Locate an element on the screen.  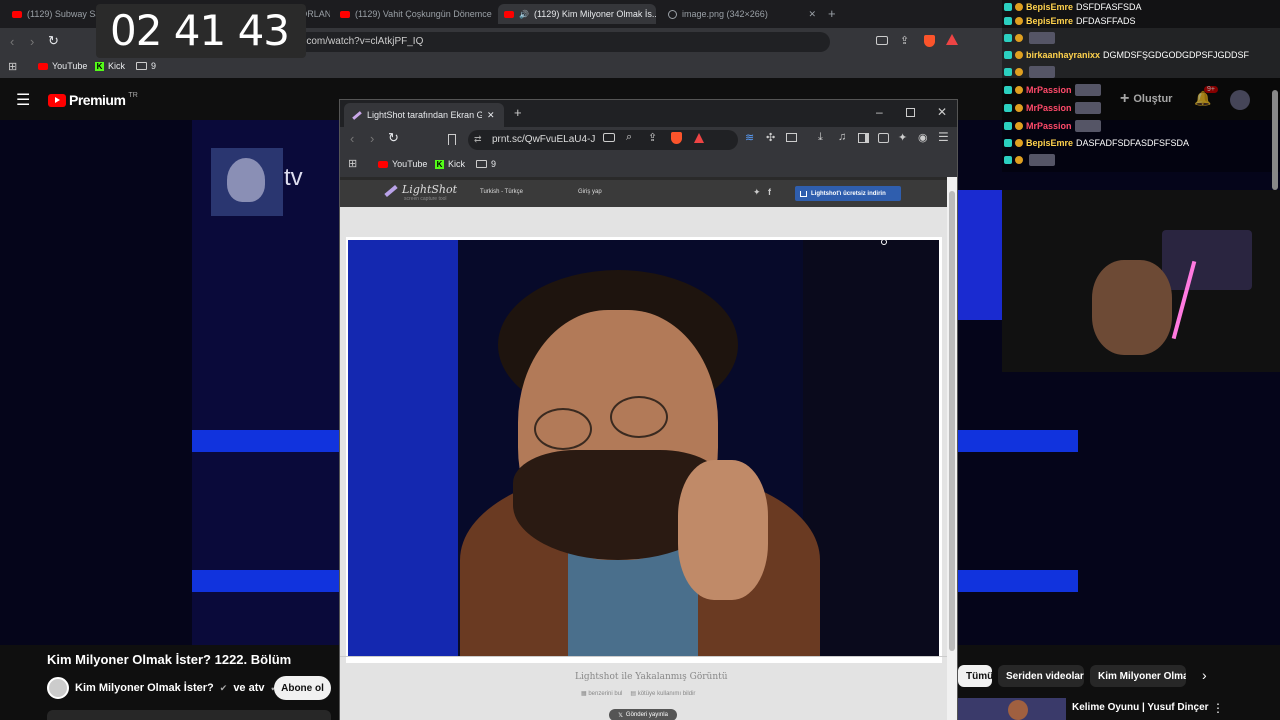
tab-image: image.png (342×266) ✕ is located at coordinates (742, 14).